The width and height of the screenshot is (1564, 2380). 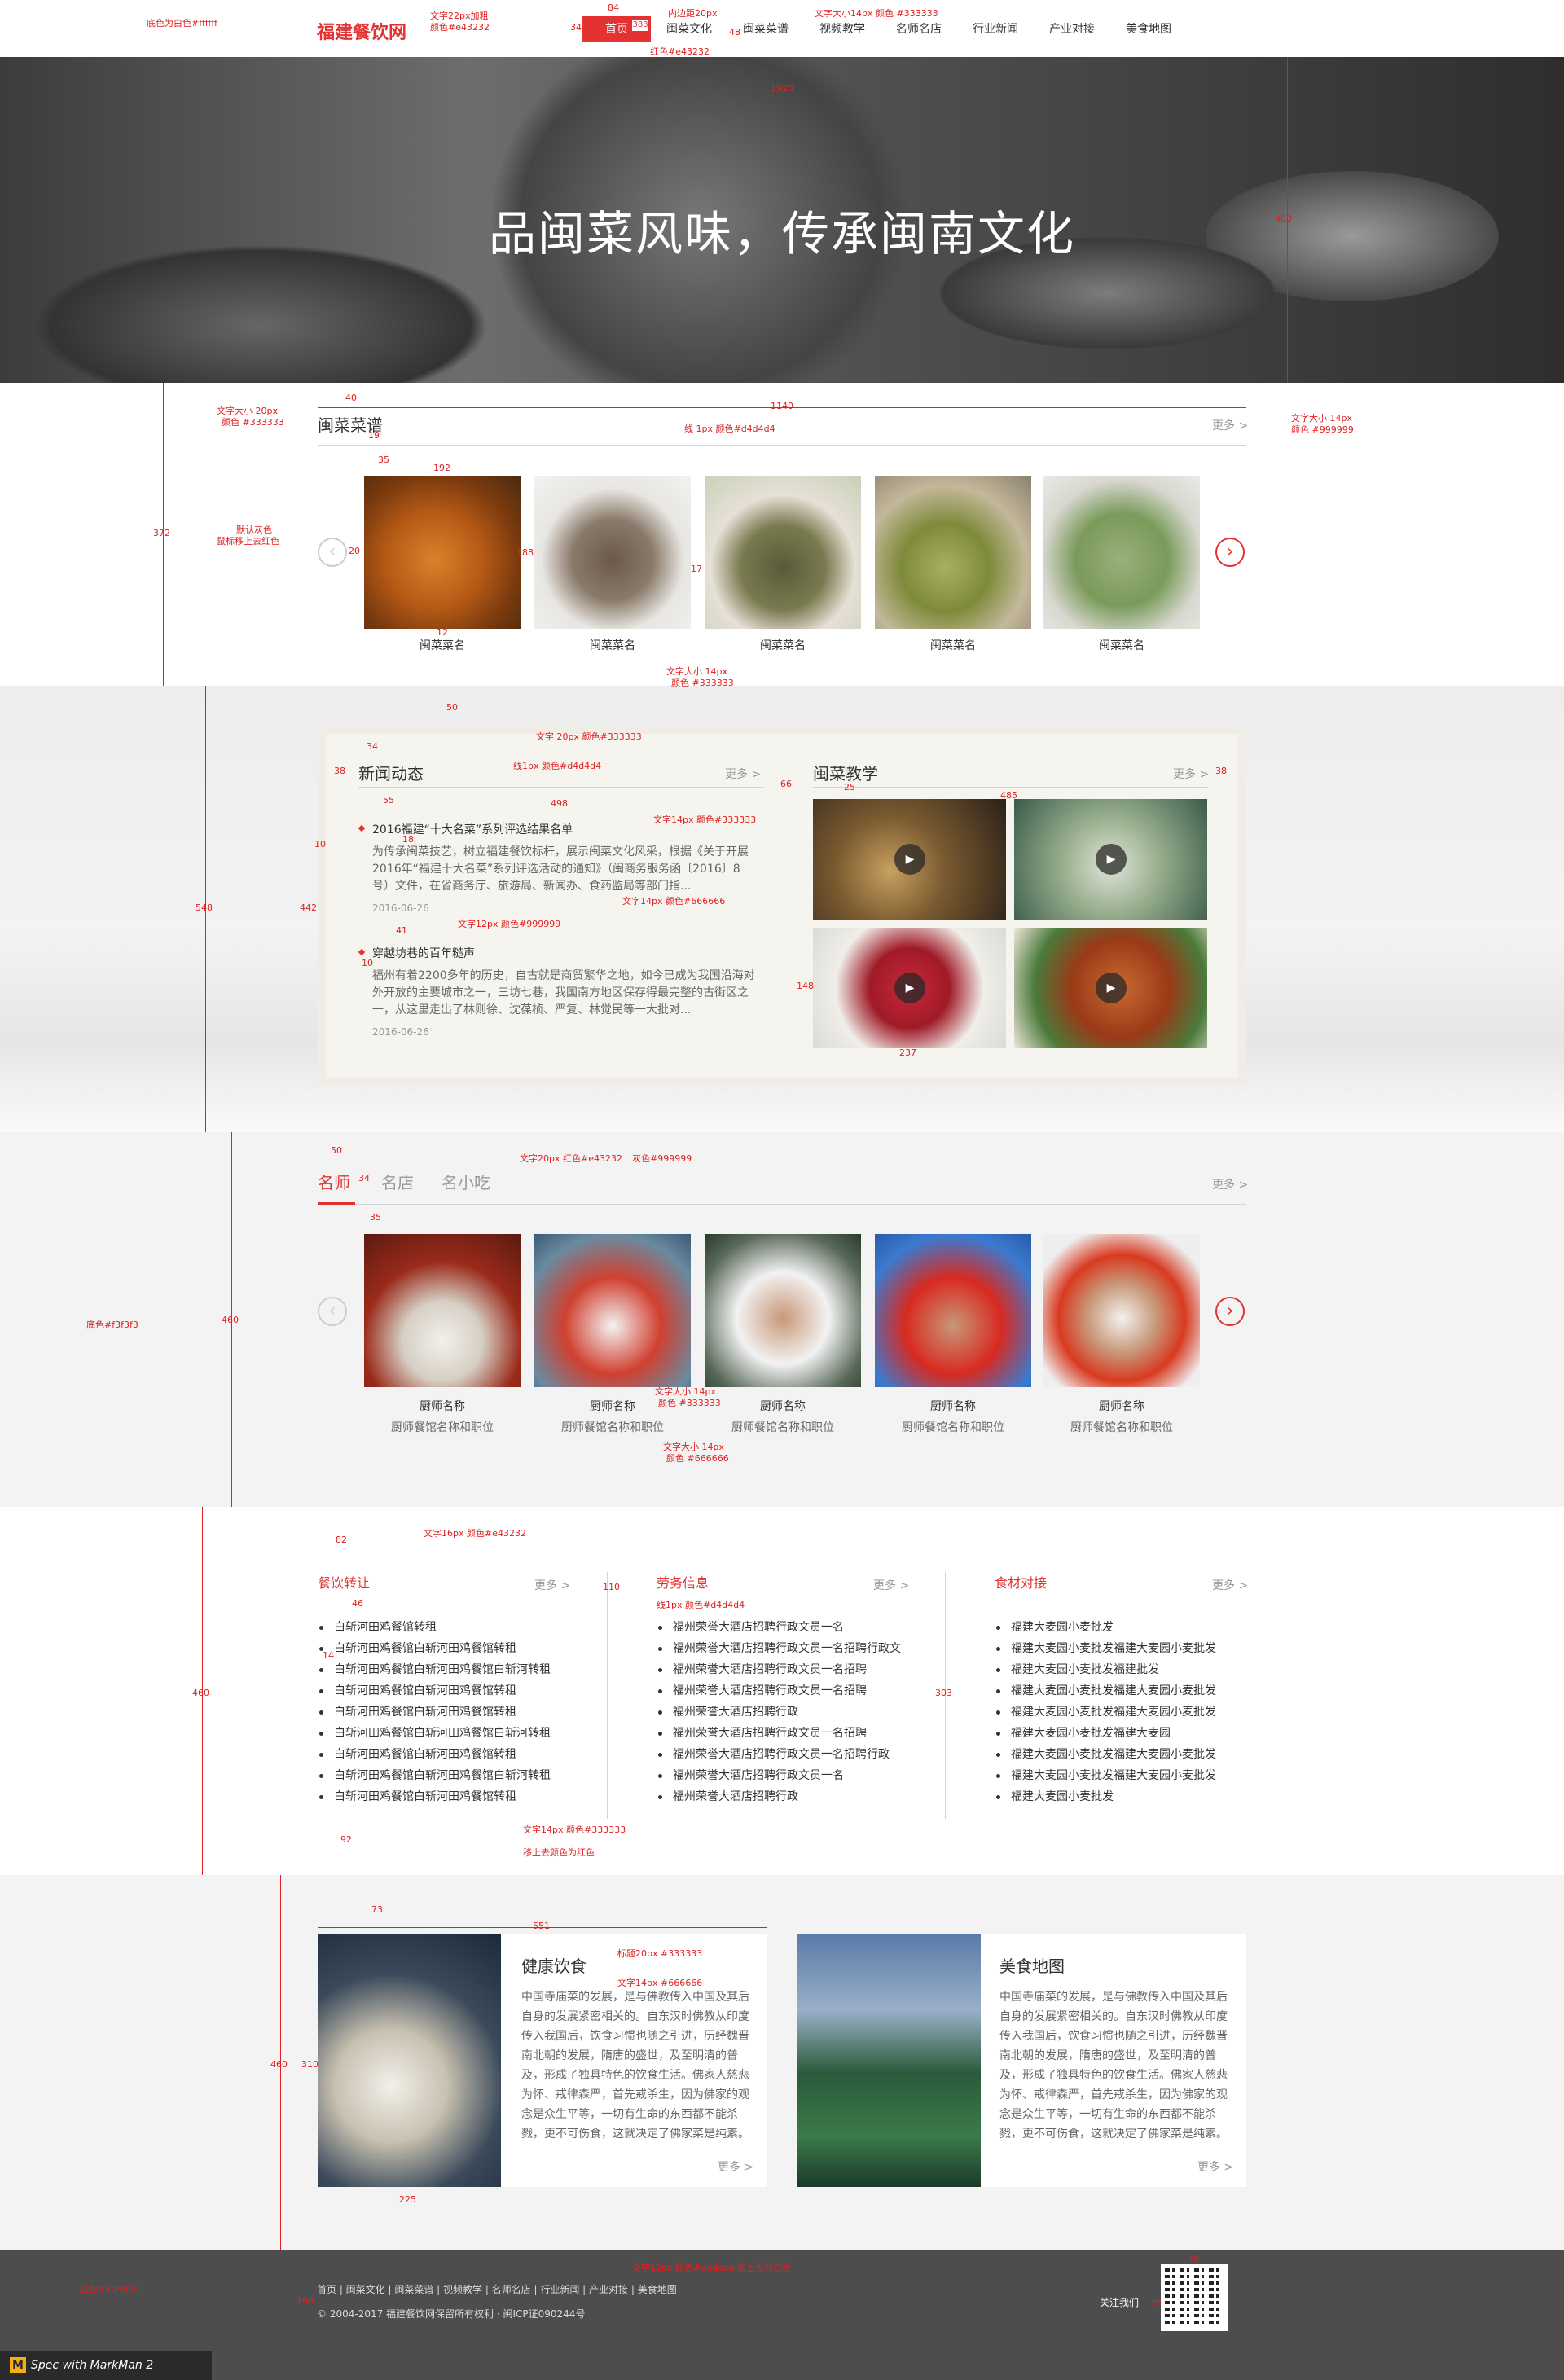 What do you see at coordinates (1230, 425) in the screenshot?
I see `recipes-more-link: 更多 >` at bounding box center [1230, 425].